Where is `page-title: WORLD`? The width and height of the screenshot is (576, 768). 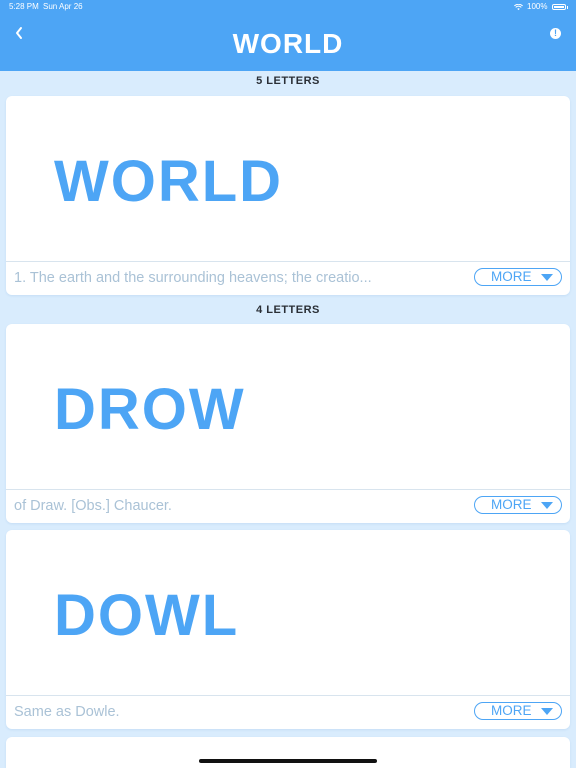 page-title: WORLD is located at coordinates (288, 43).